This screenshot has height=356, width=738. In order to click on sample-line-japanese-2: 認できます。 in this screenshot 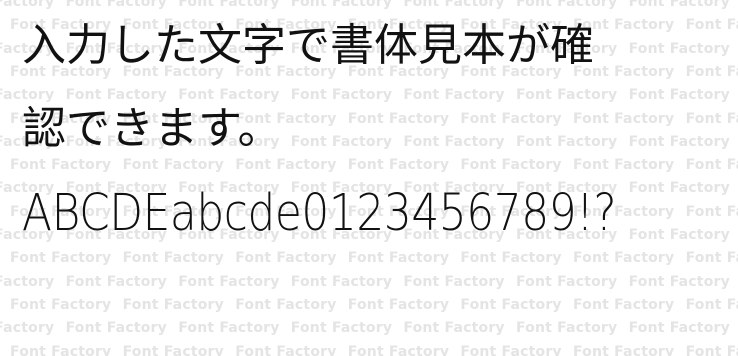, I will do `click(152, 128)`.